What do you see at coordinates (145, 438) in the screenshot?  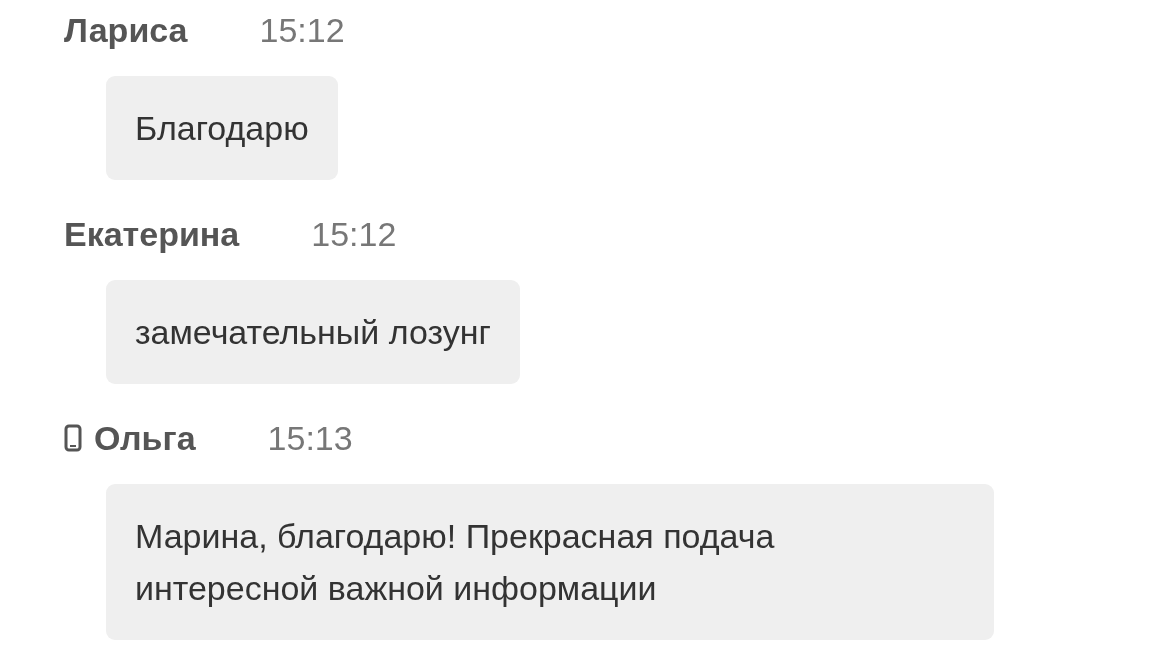 I see `author-name: Ольга` at bounding box center [145, 438].